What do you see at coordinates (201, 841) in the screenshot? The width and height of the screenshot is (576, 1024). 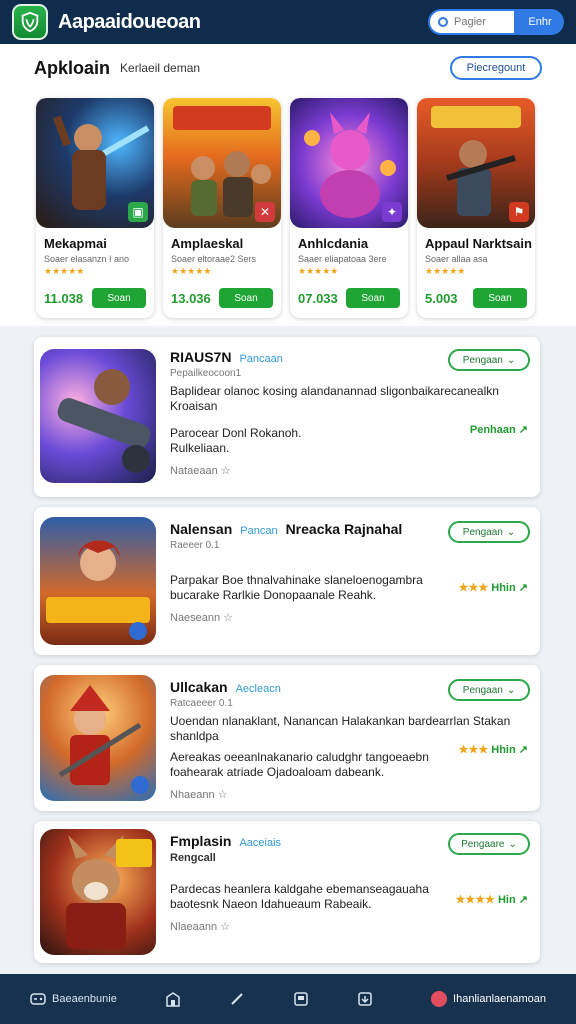 I see `app-title: Fmplasin` at bounding box center [201, 841].